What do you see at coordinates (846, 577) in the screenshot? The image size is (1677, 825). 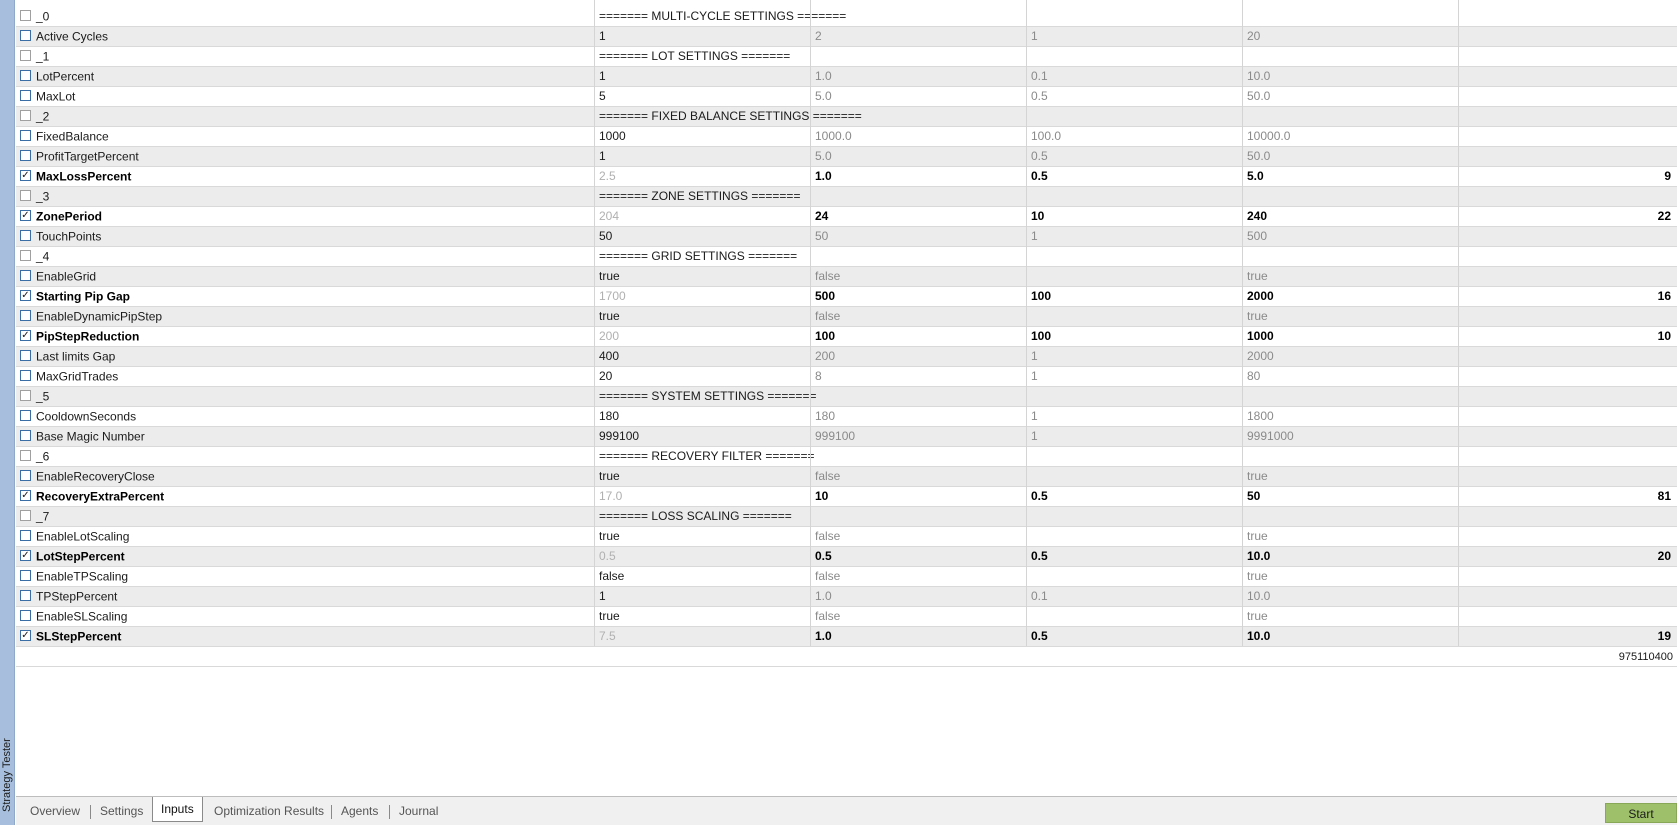 I see `param-row: EnableTPScaling false false true` at bounding box center [846, 577].